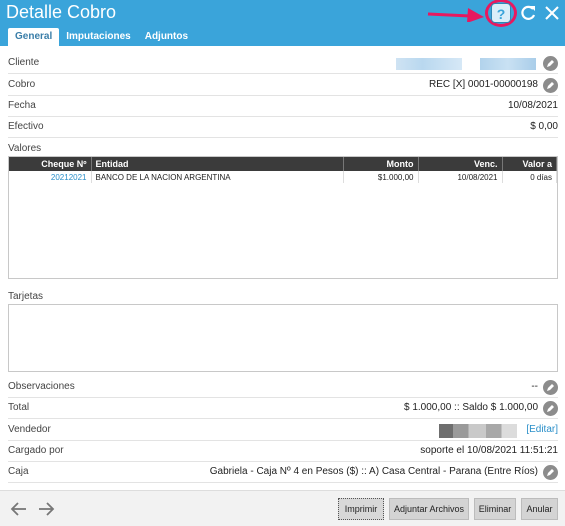  Describe the element at coordinates (61, 12) in the screenshot. I see `window-title: Detalle Cobro` at that location.